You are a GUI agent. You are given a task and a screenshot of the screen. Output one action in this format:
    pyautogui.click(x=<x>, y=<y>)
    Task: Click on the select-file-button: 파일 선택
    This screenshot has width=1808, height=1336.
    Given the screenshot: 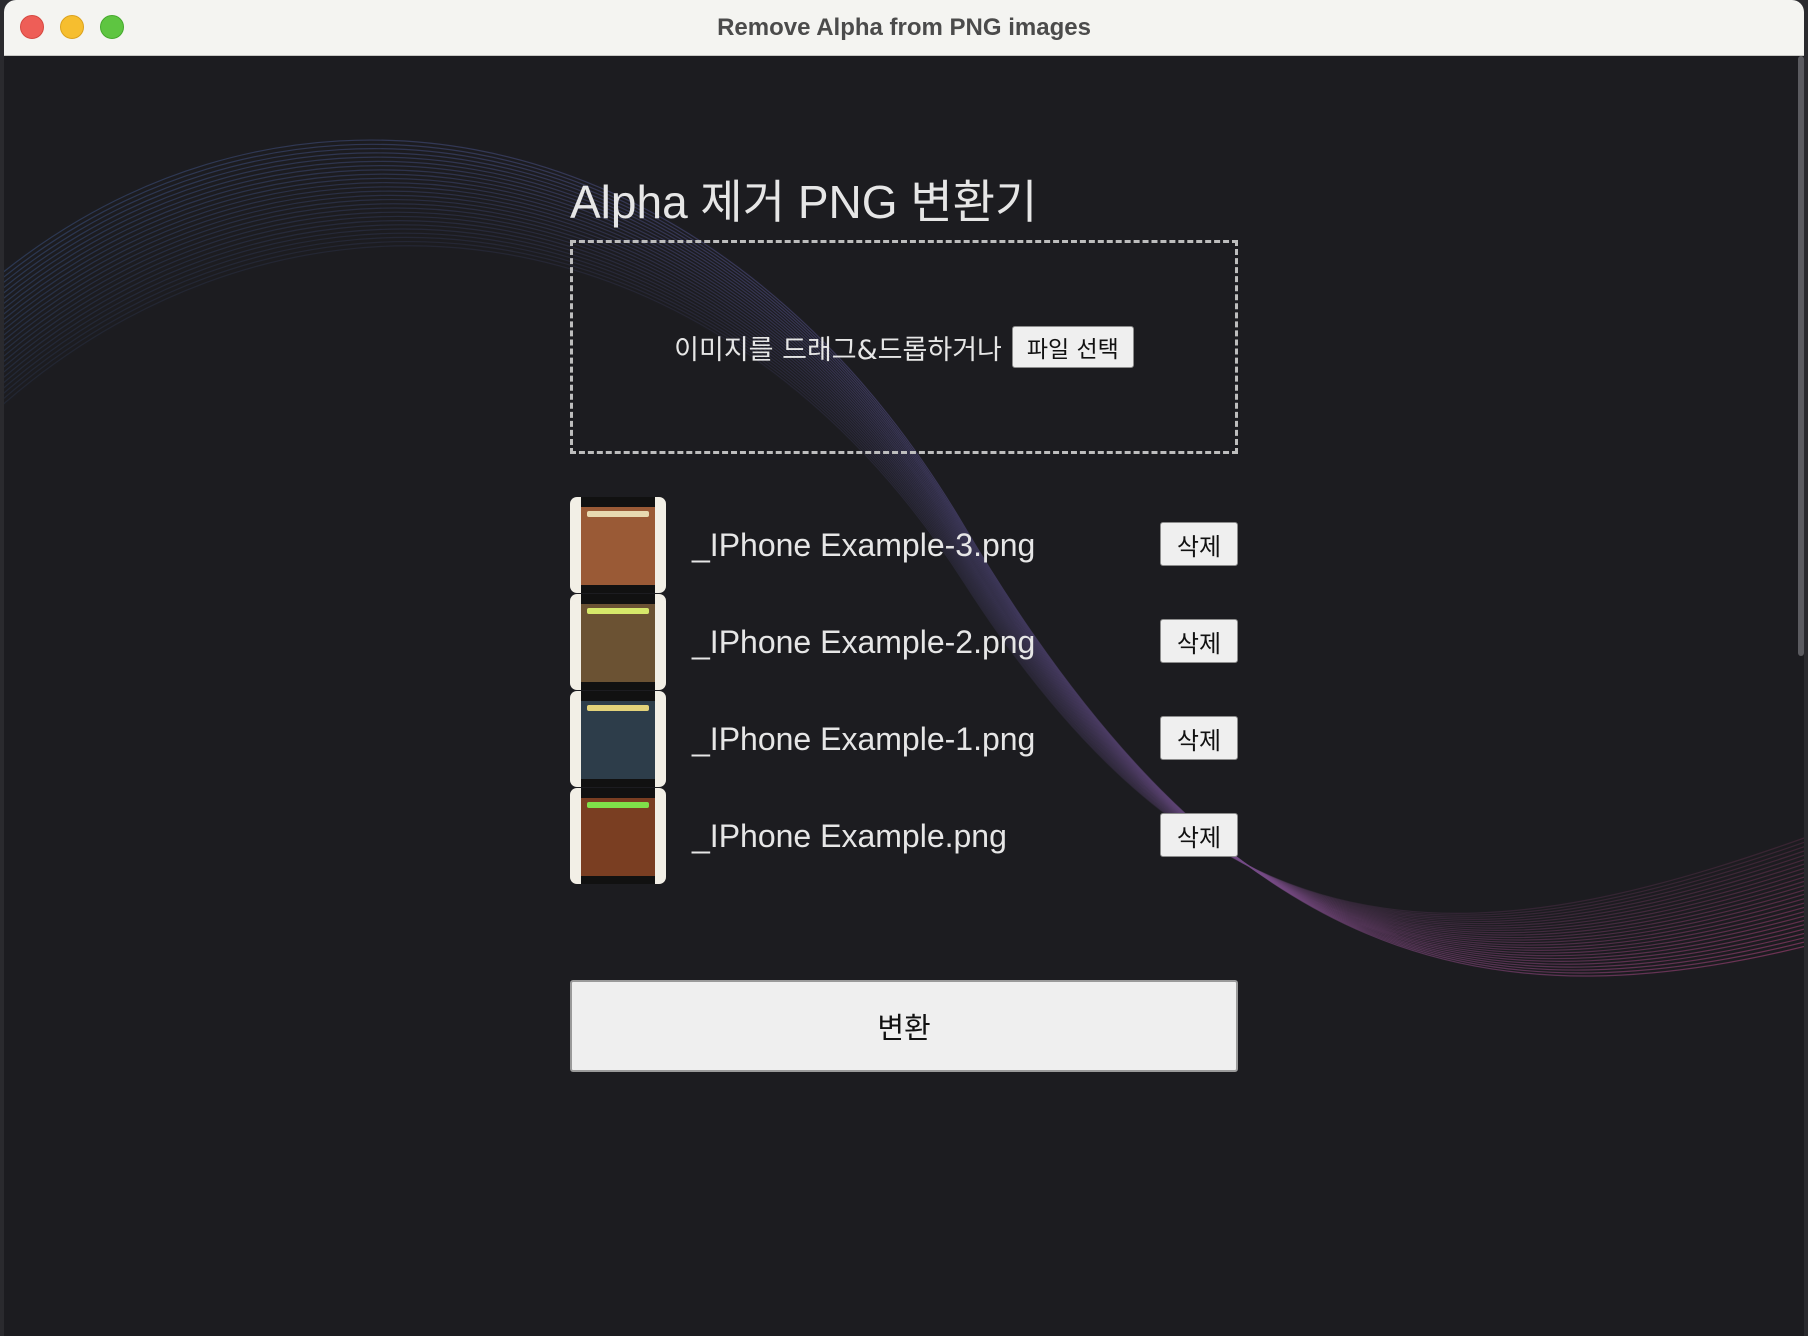 What is the action you would take?
    pyautogui.click(x=1072, y=347)
    